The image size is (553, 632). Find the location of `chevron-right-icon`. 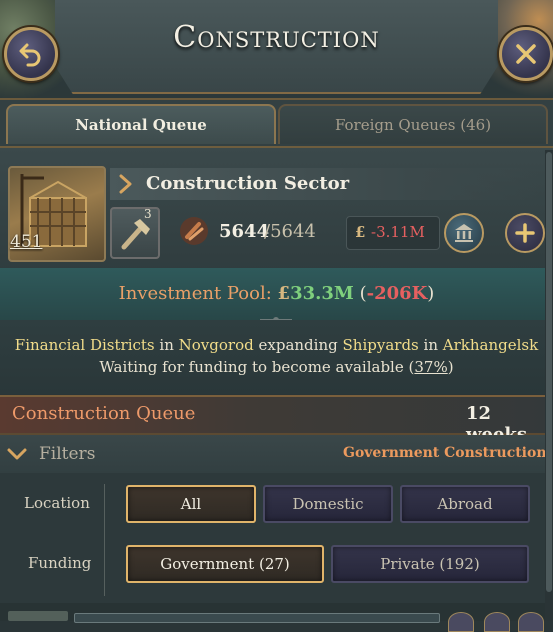

chevron-right-icon is located at coordinates (125, 184).